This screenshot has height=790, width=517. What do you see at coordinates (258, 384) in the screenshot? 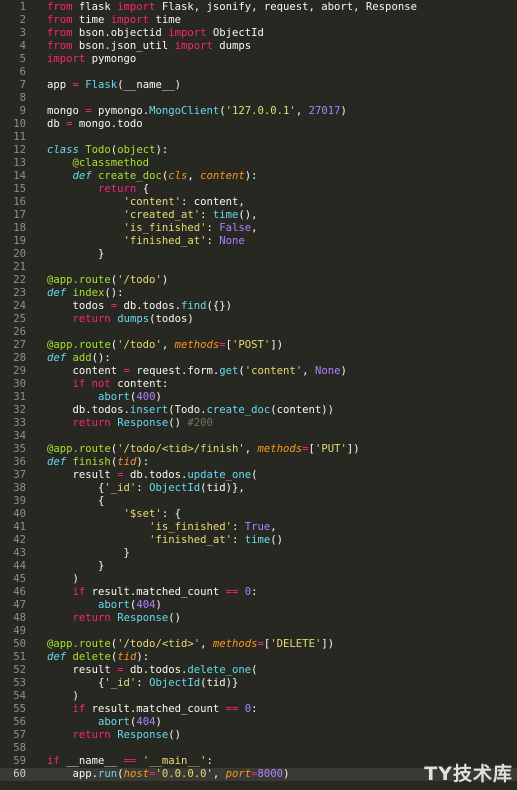
I see `code-line: 30 if not content:` at bounding box center [258, 384].